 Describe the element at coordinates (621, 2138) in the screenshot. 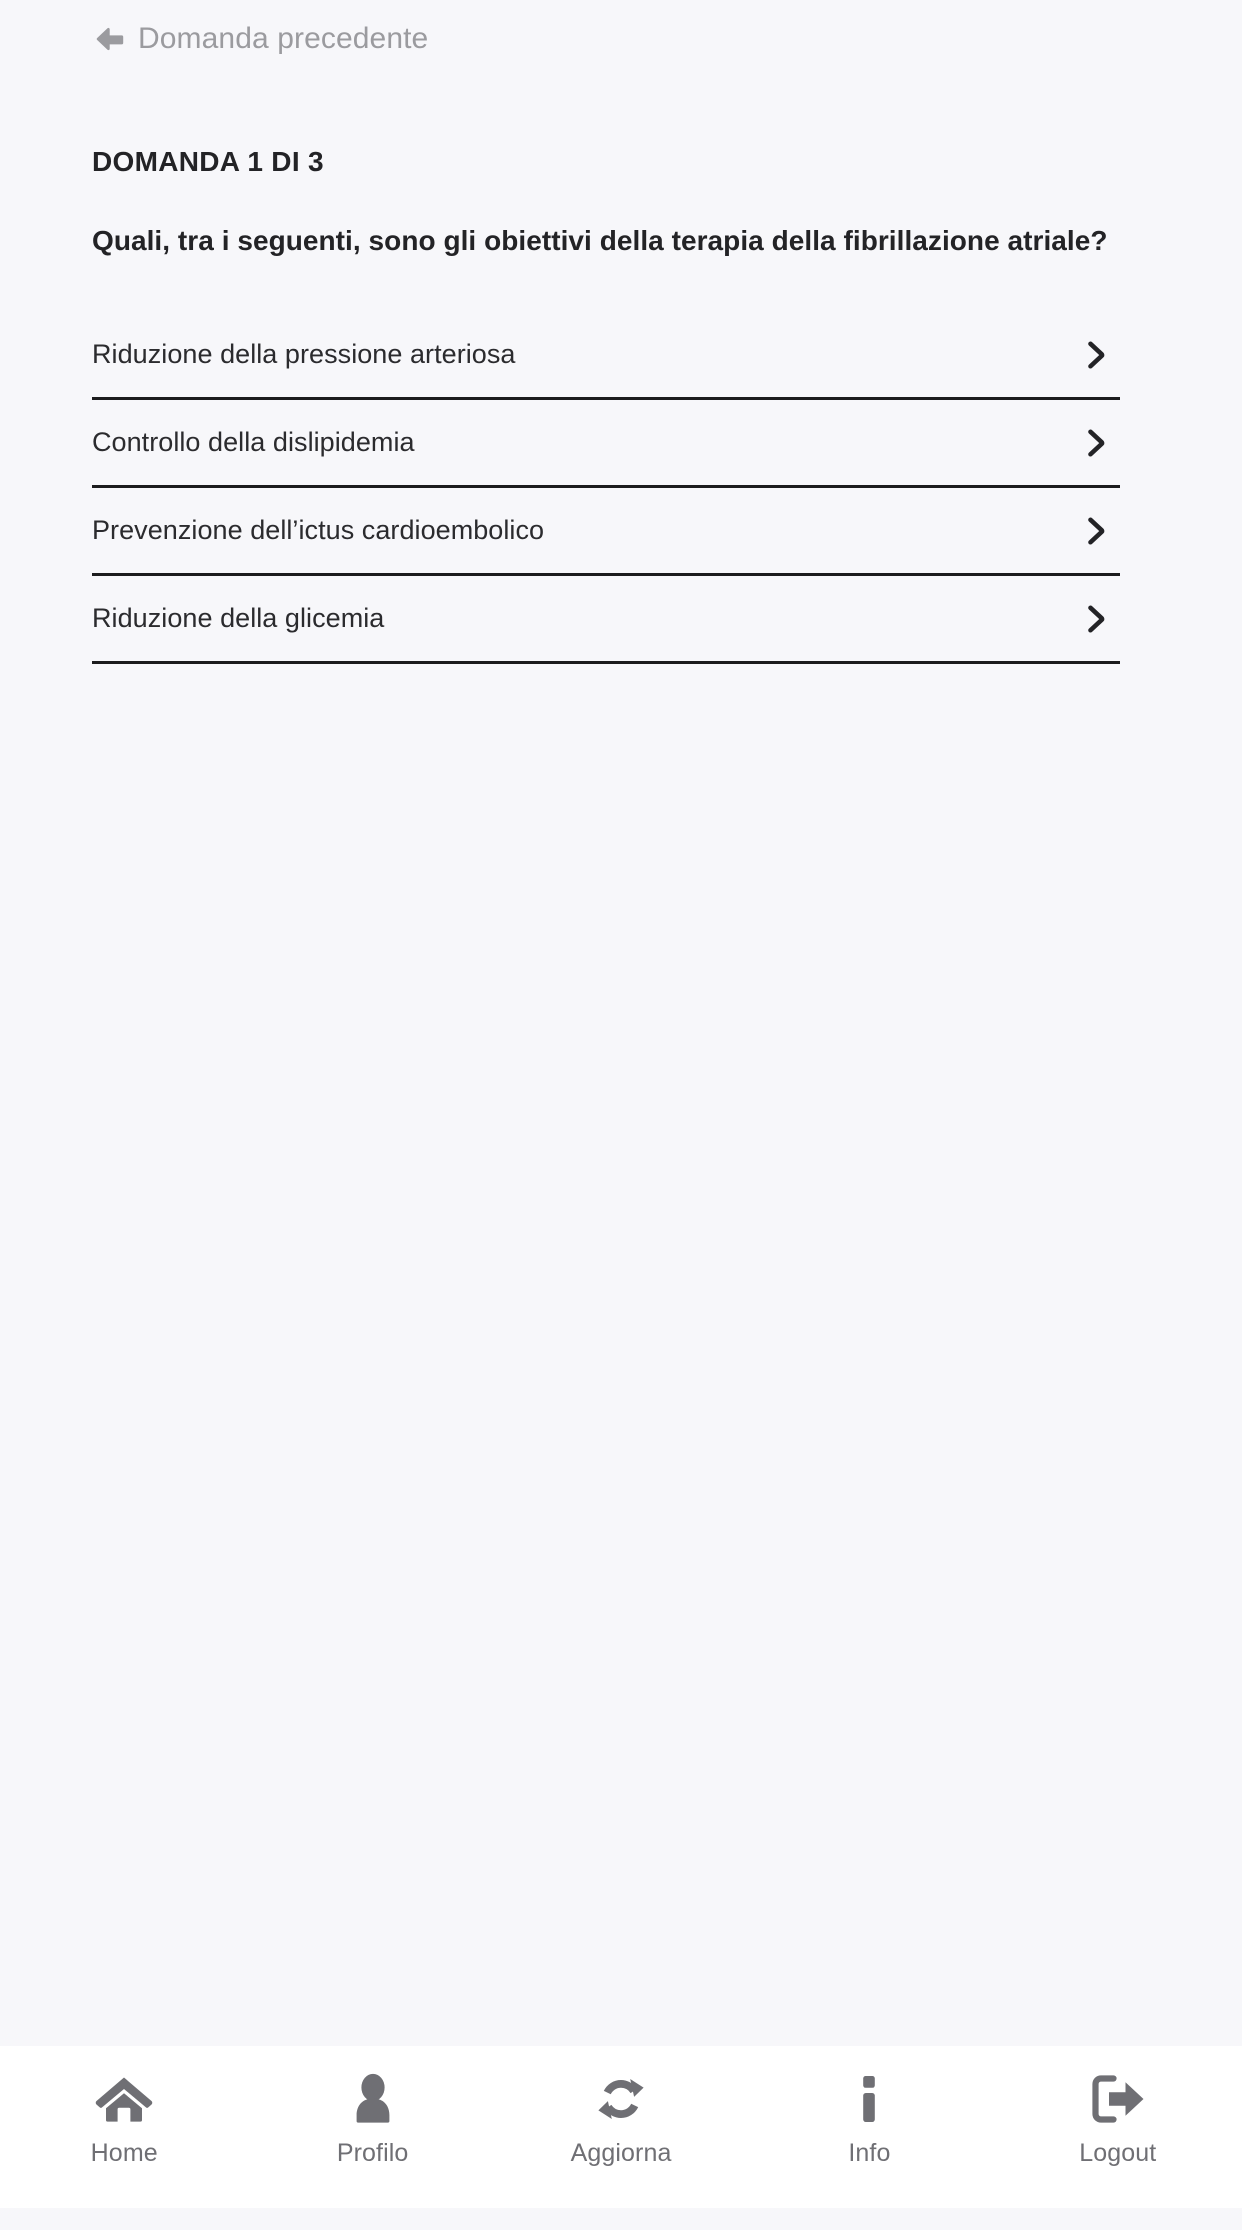

I see `tab-aggiorna: Aggiorna` at that location.